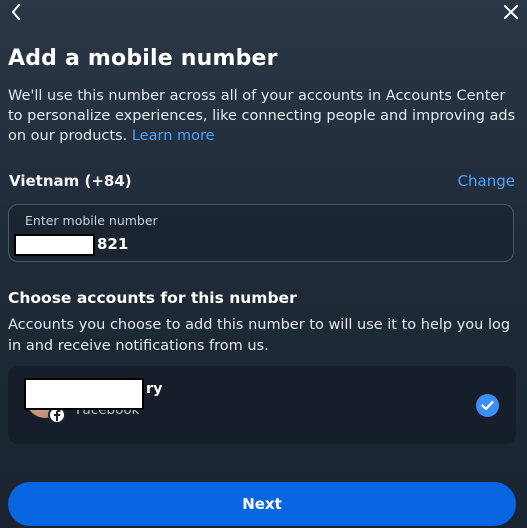  I want to click on back-button, so click(16, 12).